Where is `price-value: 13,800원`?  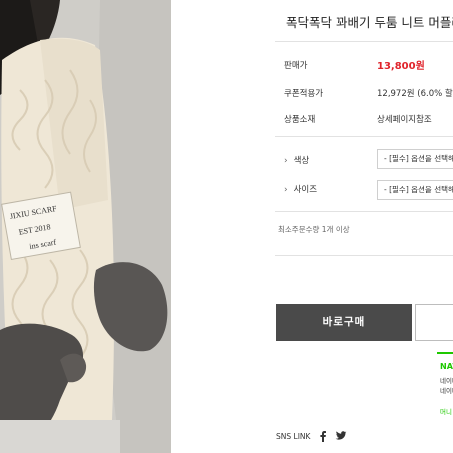 price-value: 13,800원 is located at coordinates (401, 66).